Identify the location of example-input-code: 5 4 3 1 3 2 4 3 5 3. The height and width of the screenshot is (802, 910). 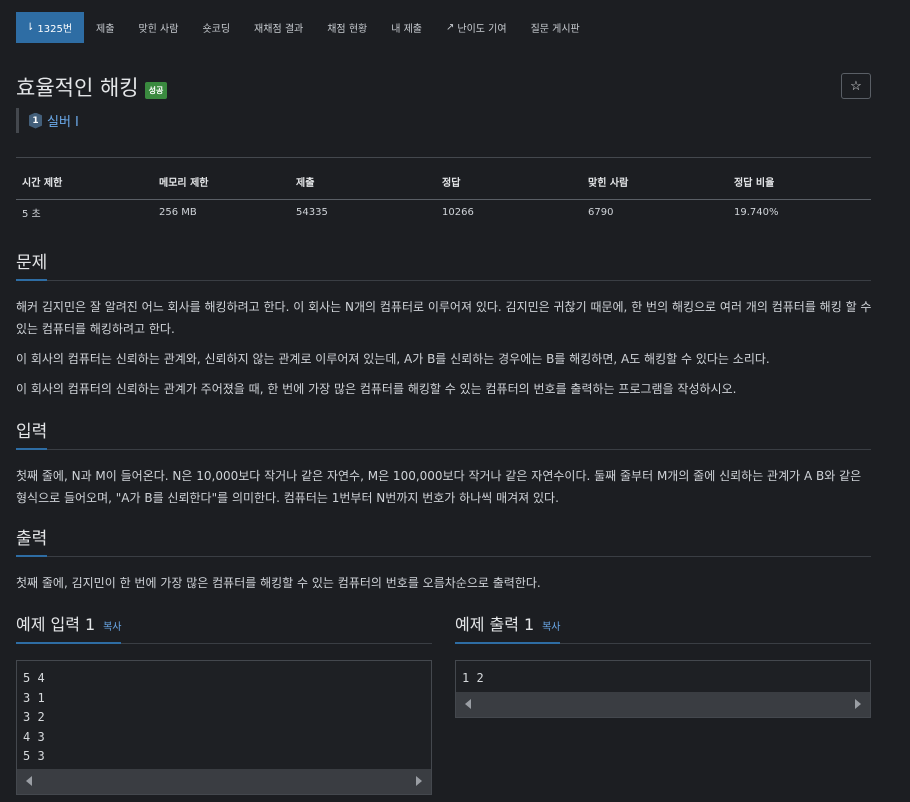
(224, 727).